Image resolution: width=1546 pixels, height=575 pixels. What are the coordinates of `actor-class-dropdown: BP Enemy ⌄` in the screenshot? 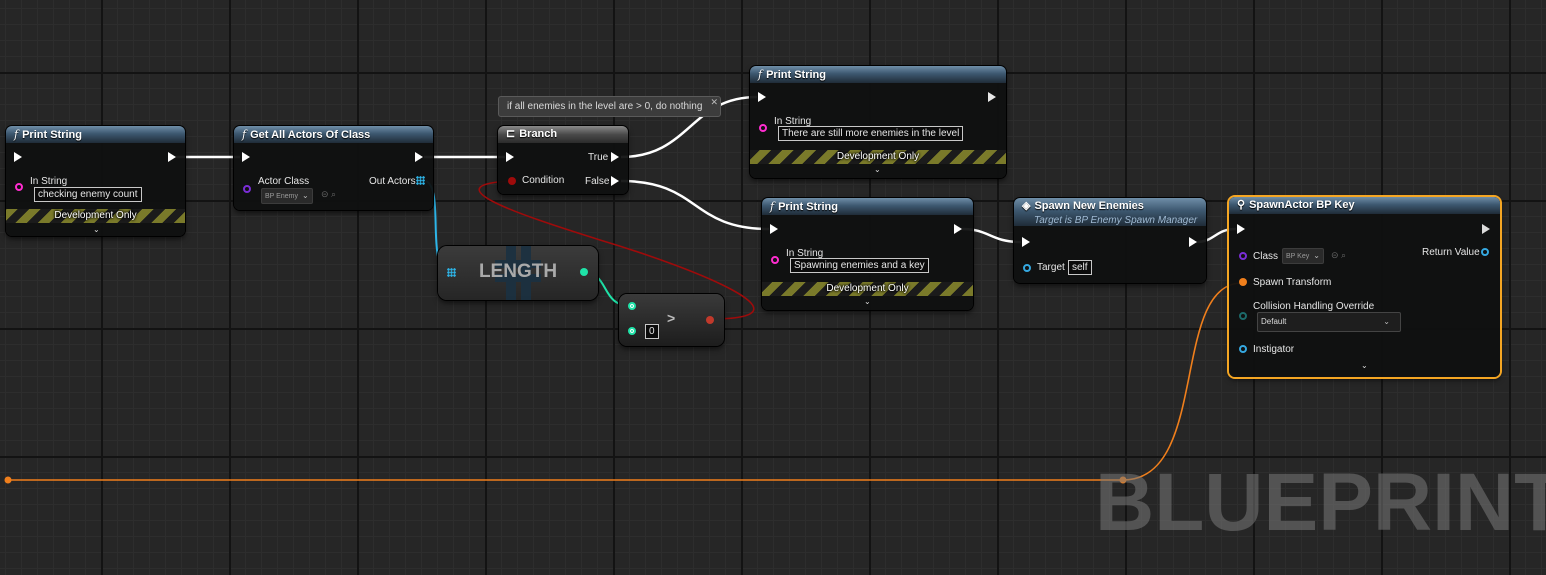 It's located at (287, 196).